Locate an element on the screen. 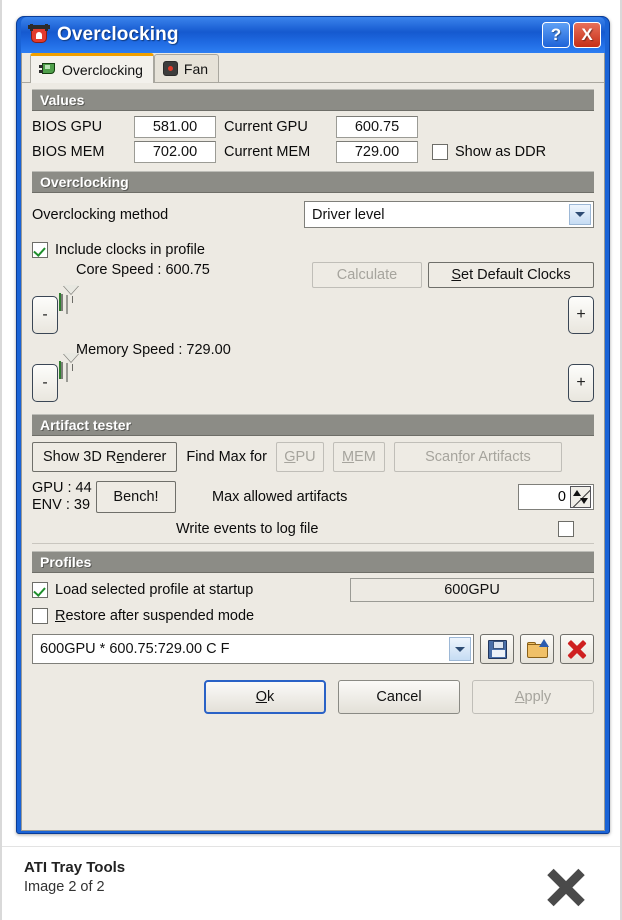  memory-slider-track is located at coordinates (69, 367).